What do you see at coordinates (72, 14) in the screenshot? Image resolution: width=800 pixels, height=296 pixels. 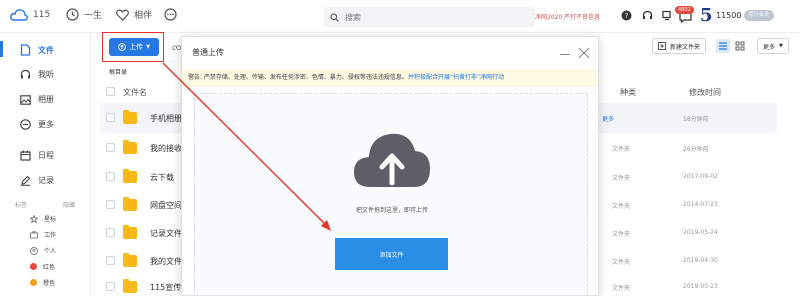 I see `clock-icon` at bounding box center [72, 14].